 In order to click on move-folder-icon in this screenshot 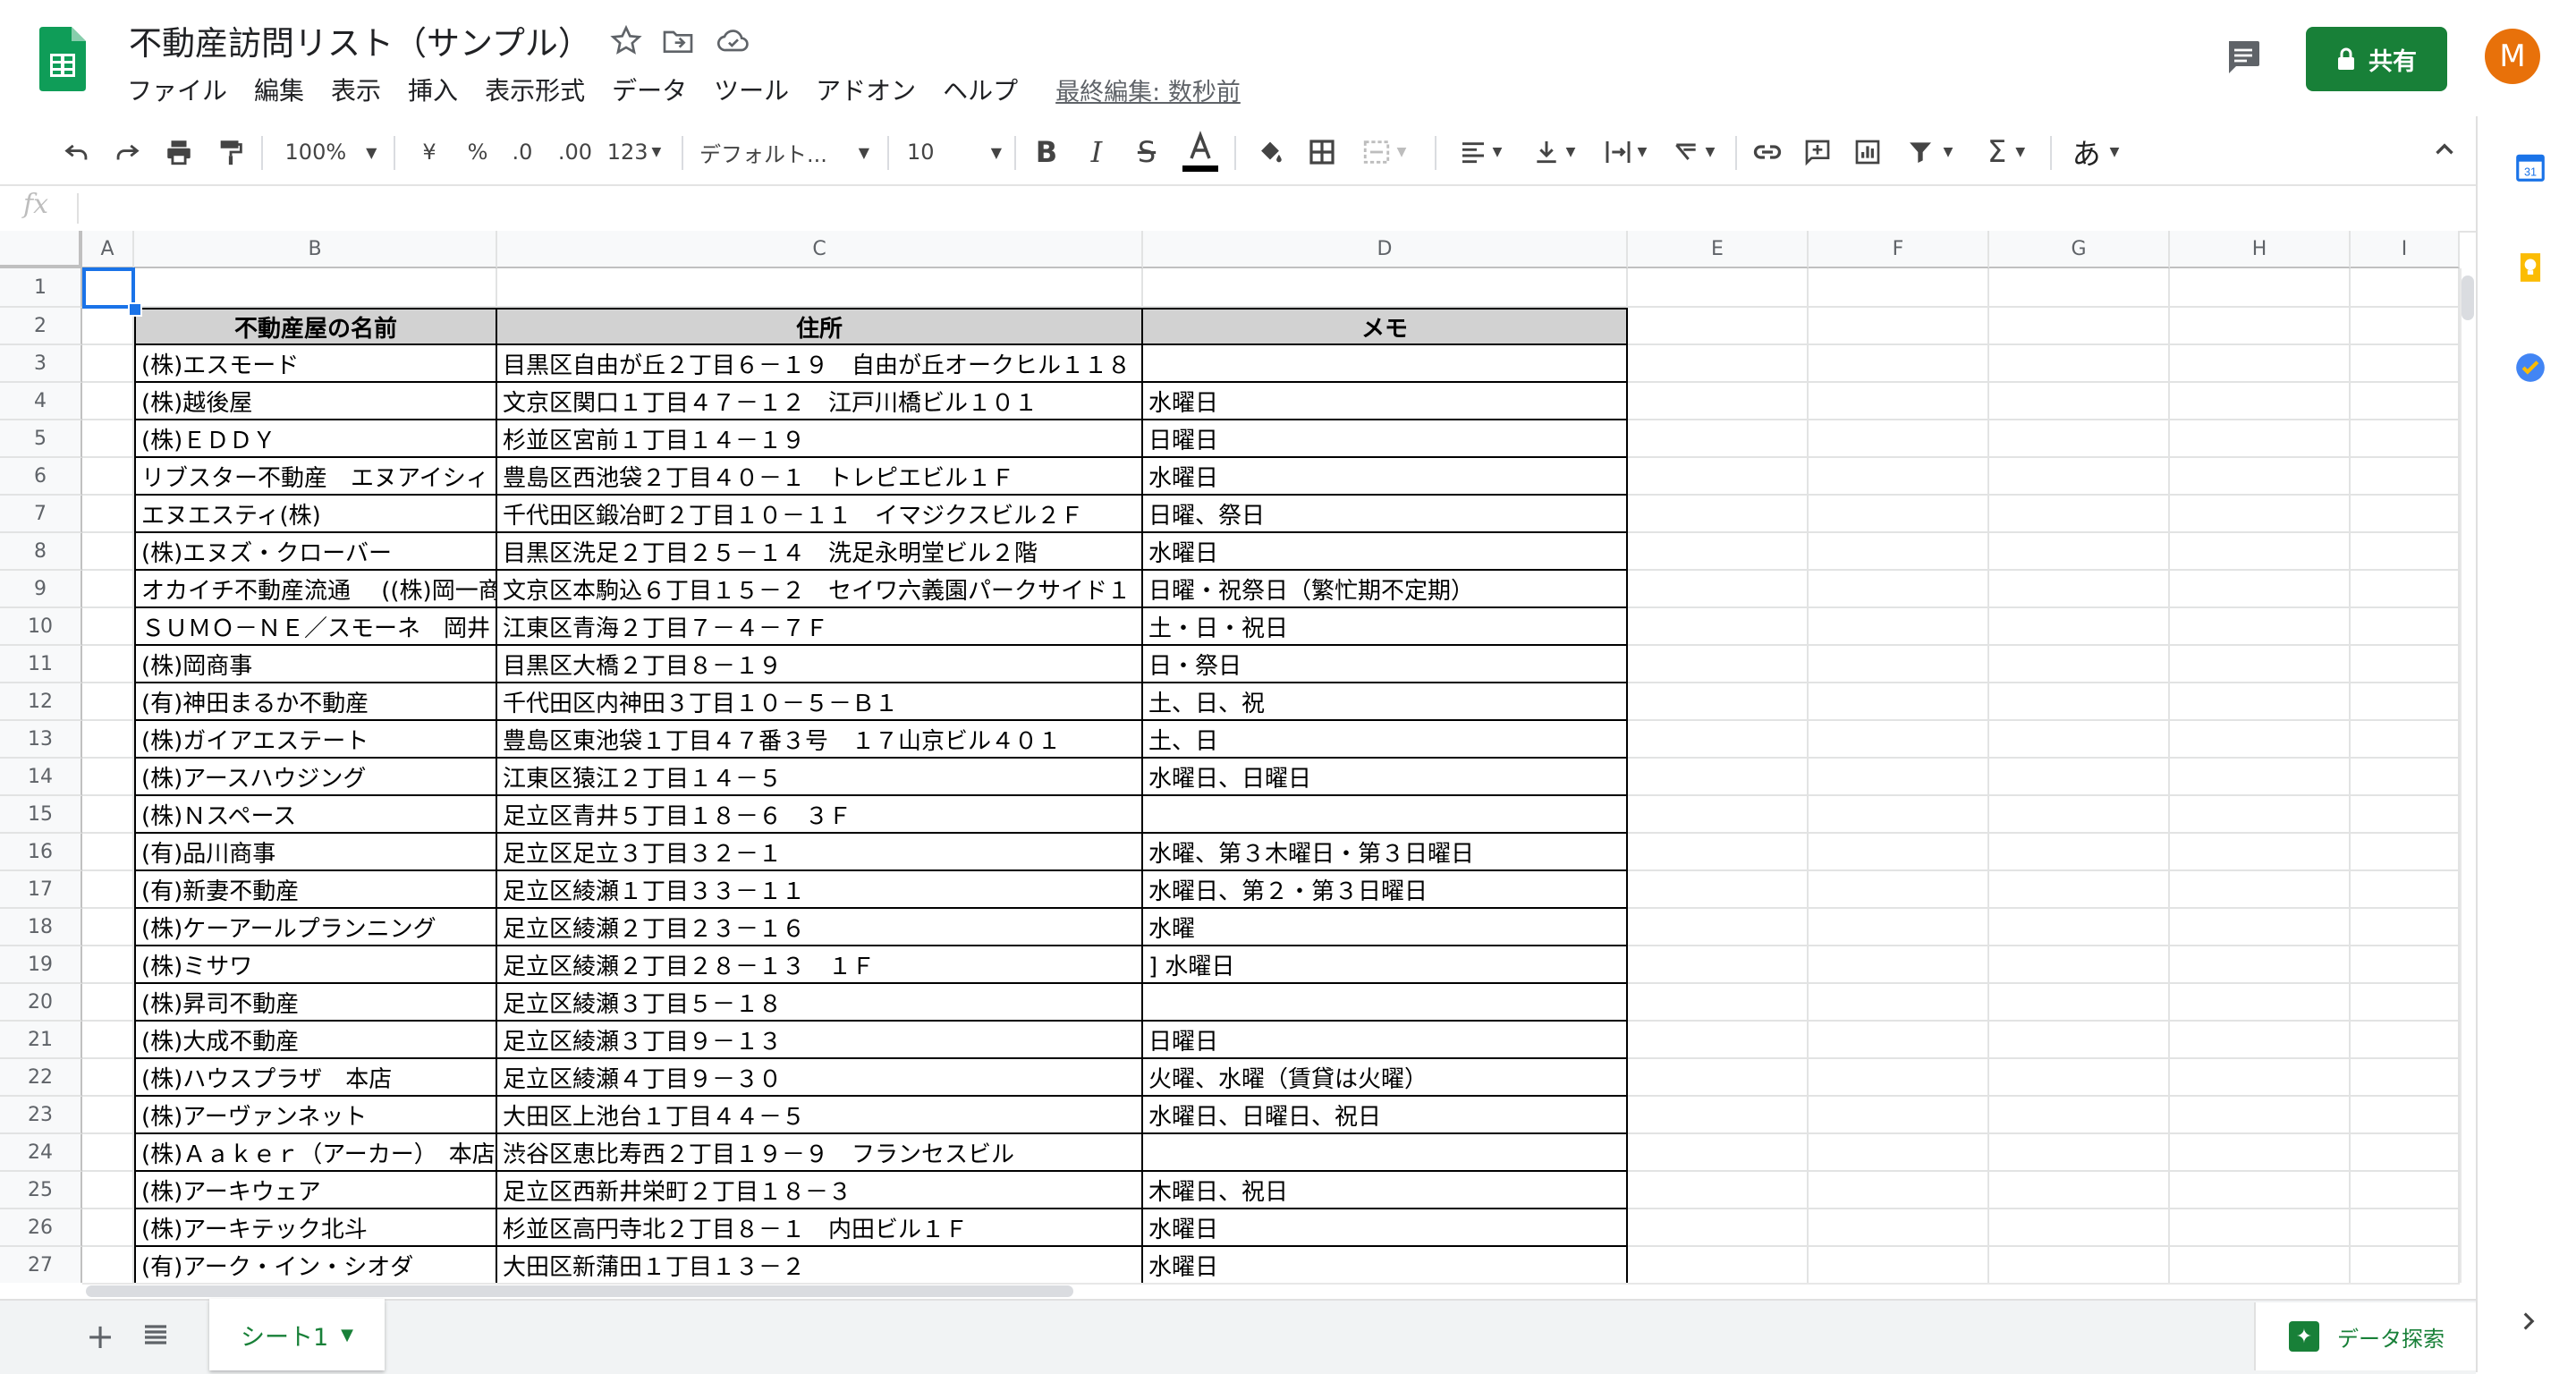, I will do `click(678, 41)`.